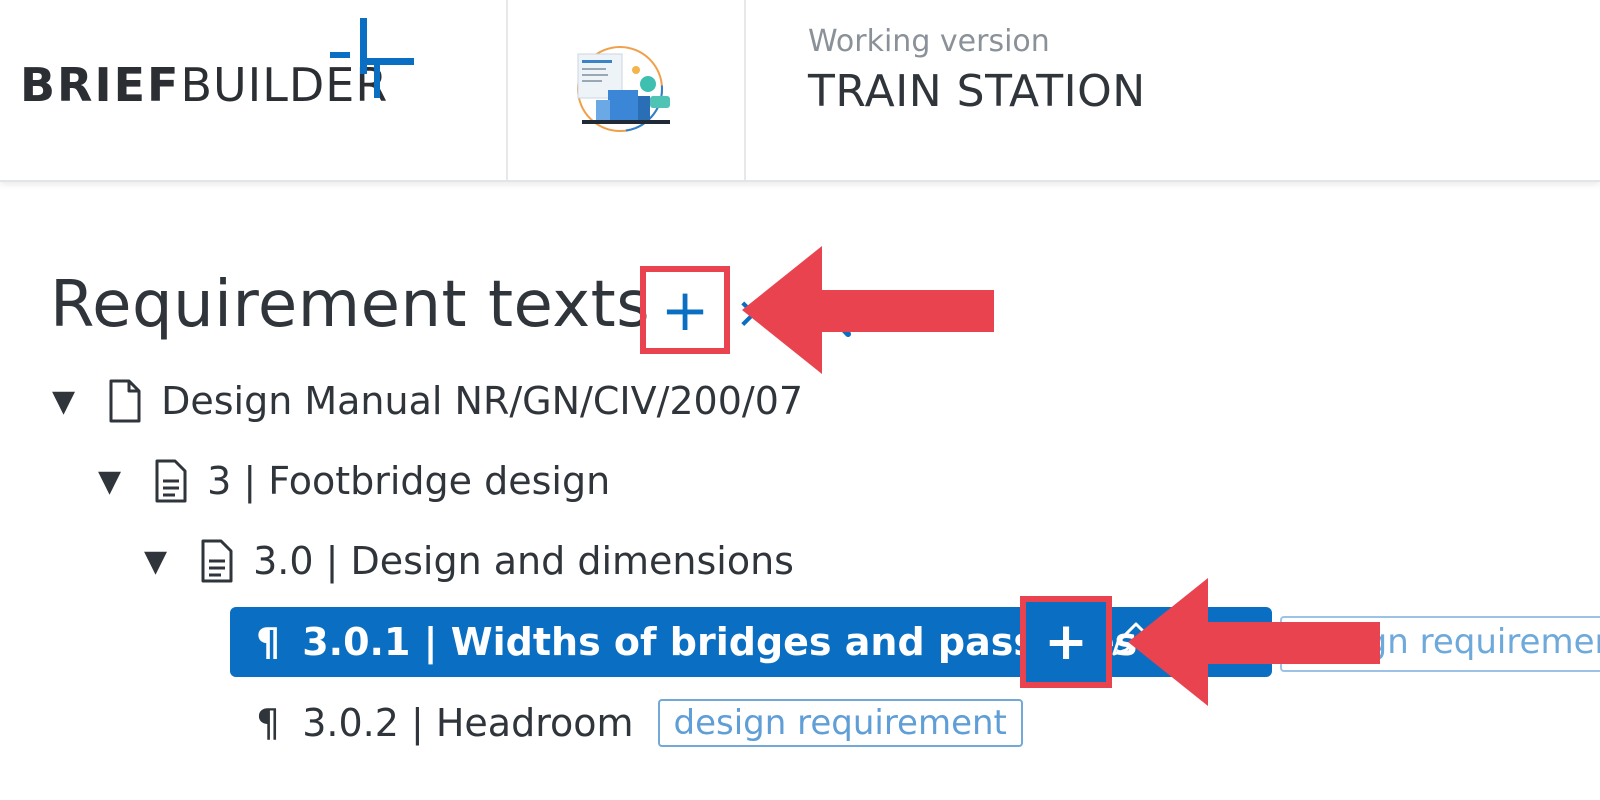 This screenshot has width=1600, height=800. I want to click on project-thumbnail, so click(626, 90).